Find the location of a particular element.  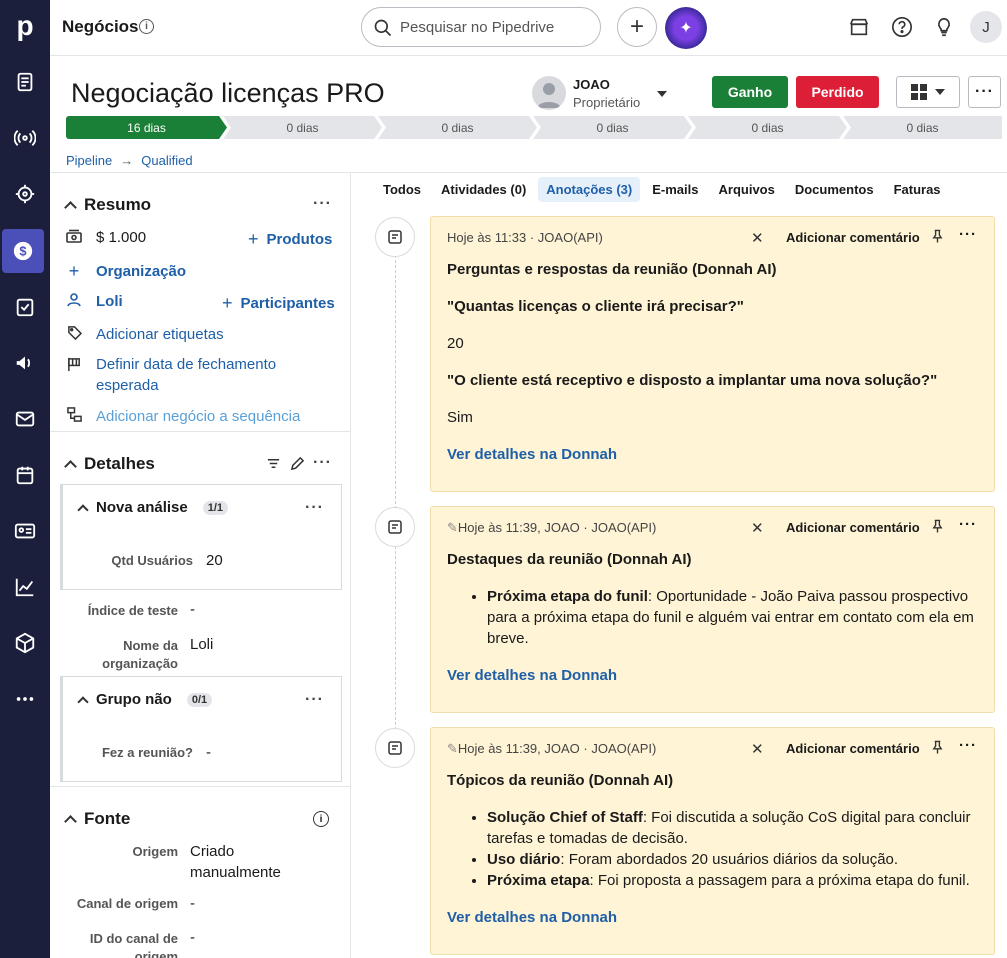

stage-2: 0 dias is located at coordinates (302, 127).